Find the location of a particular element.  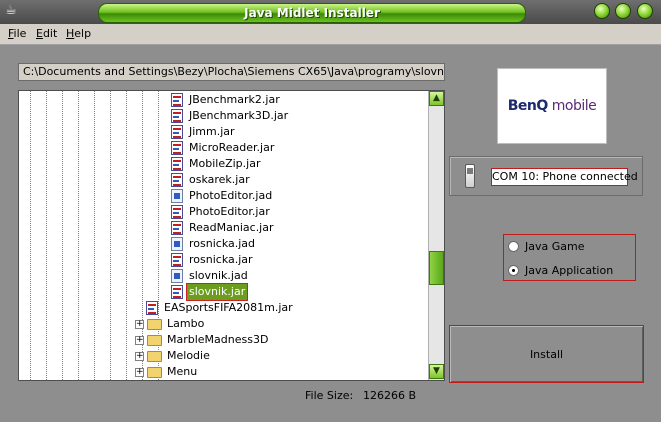

tree-row-label: rosnicka.jad is located at coordinates (222, 244).